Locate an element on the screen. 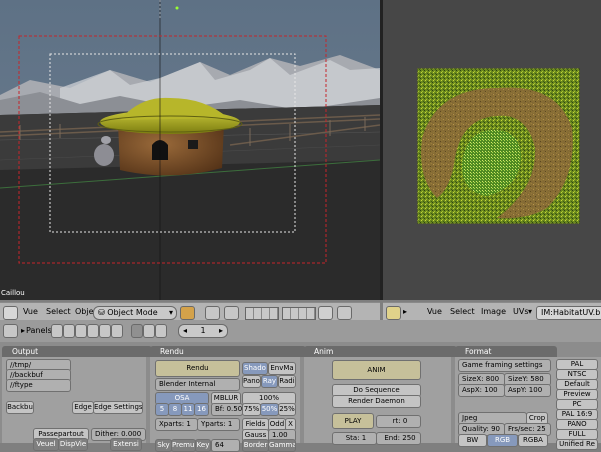 The height and width of the screenshot is (452, 601). edge-toggle: Edge is located at coordinates (83, 407).